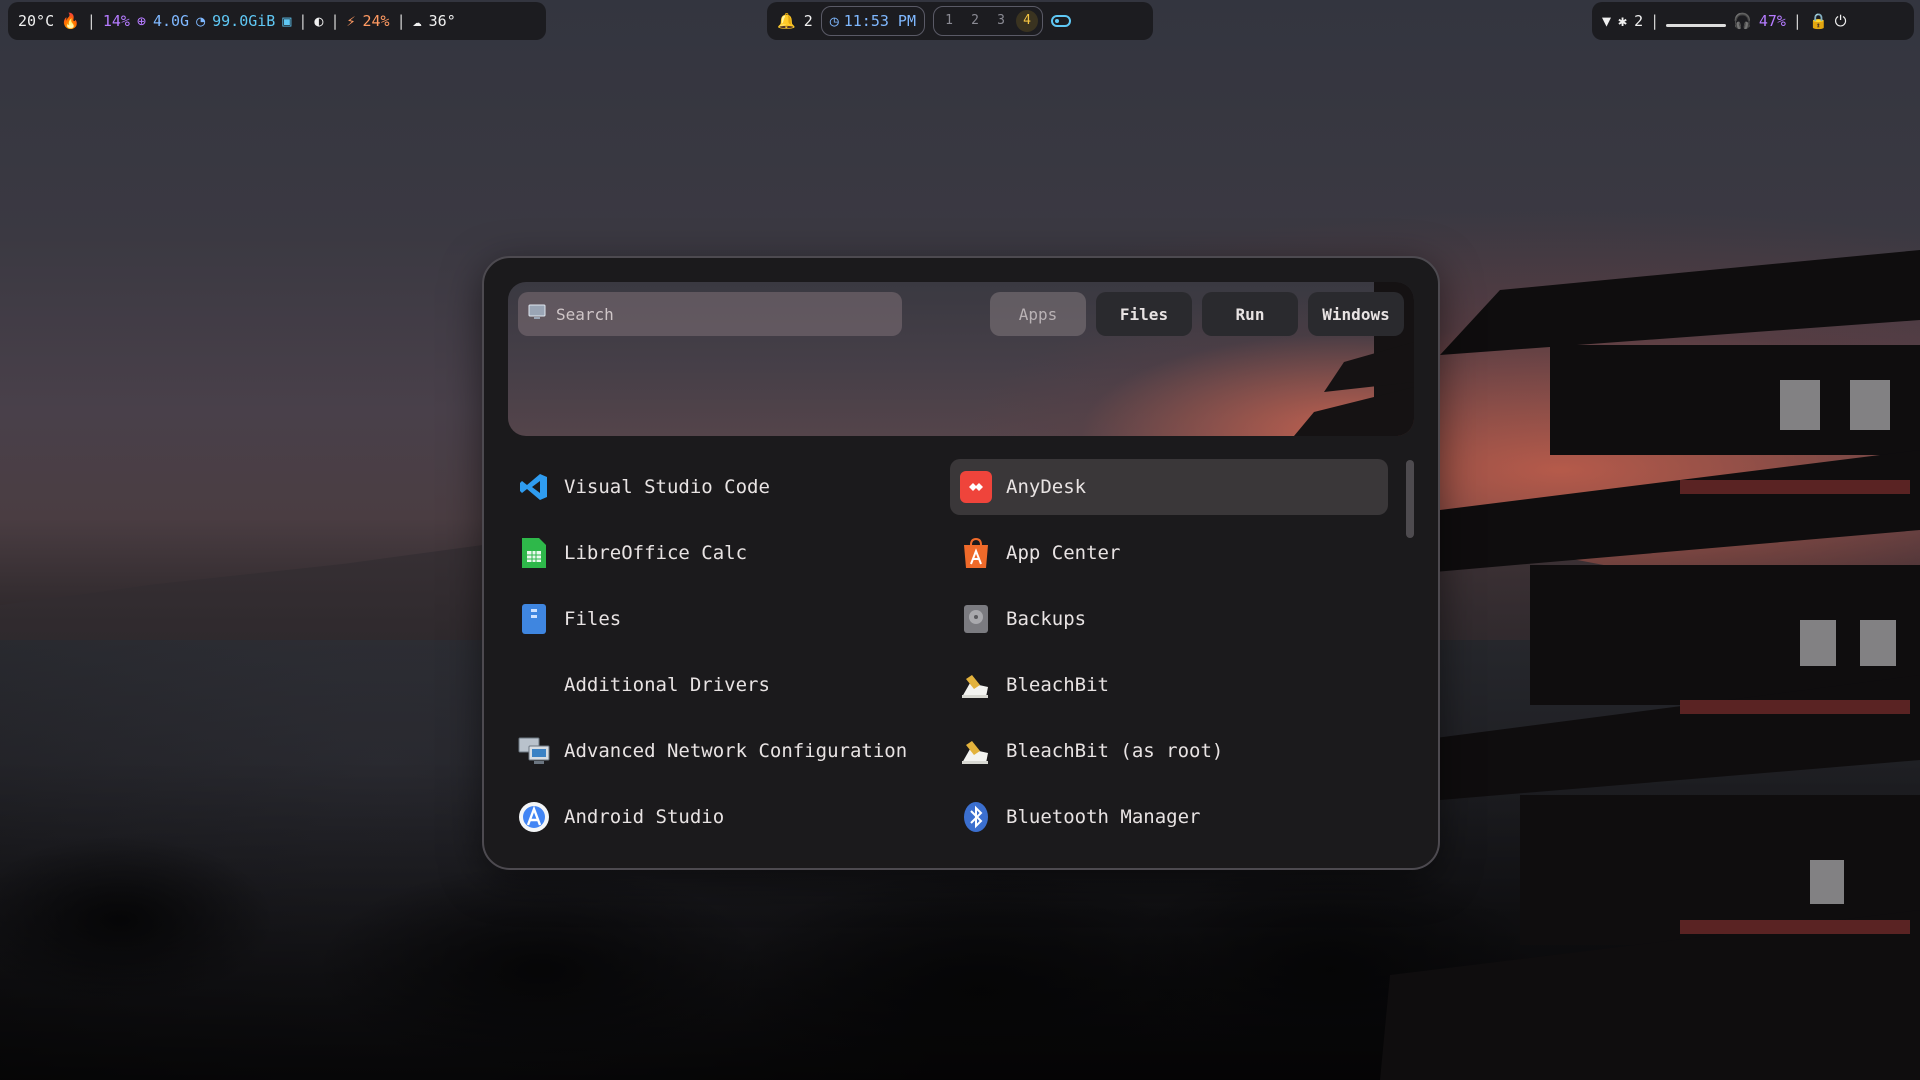 The height and width of the screenshot is (1080, 1920). I want to click on app-item-backups: Backups, so click(1169, 619).